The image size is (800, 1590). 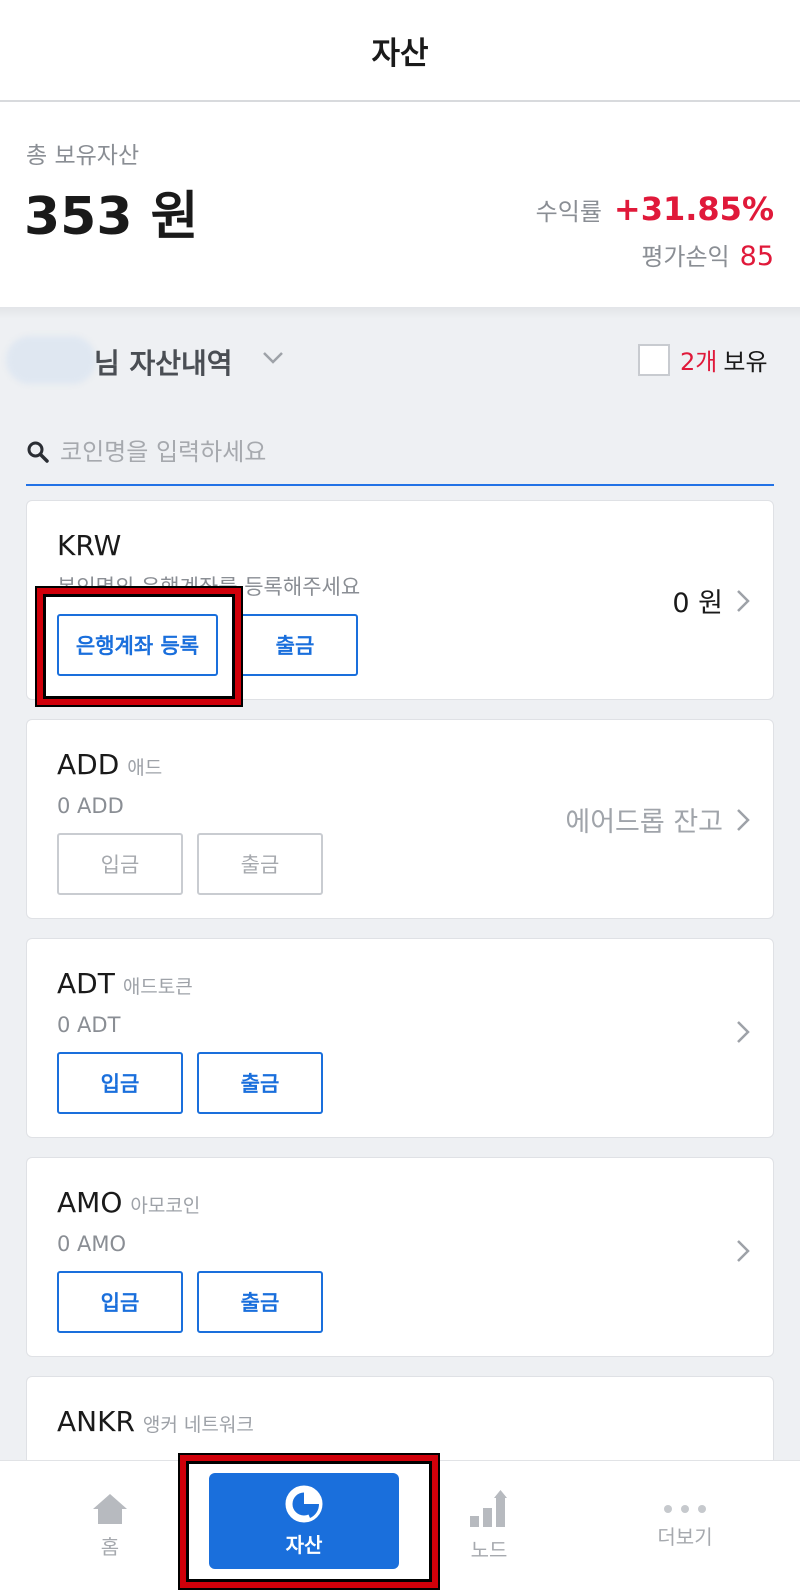 I want to click on owned-count: 2개 보유, so click(x=724, y=359).